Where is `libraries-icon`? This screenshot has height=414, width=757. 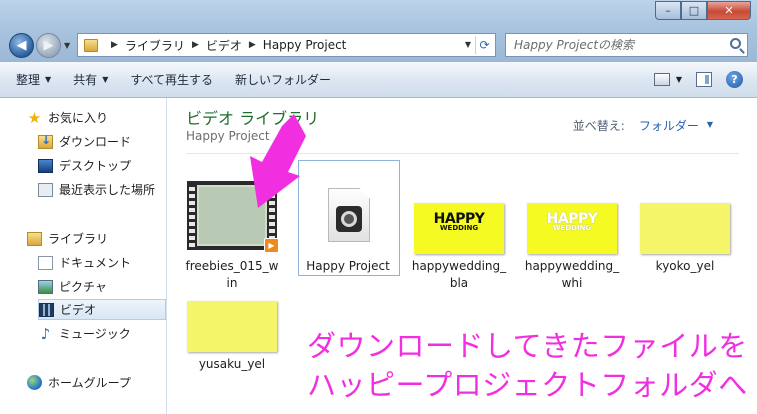 libraries-icon is located at coordinates (34, 238).